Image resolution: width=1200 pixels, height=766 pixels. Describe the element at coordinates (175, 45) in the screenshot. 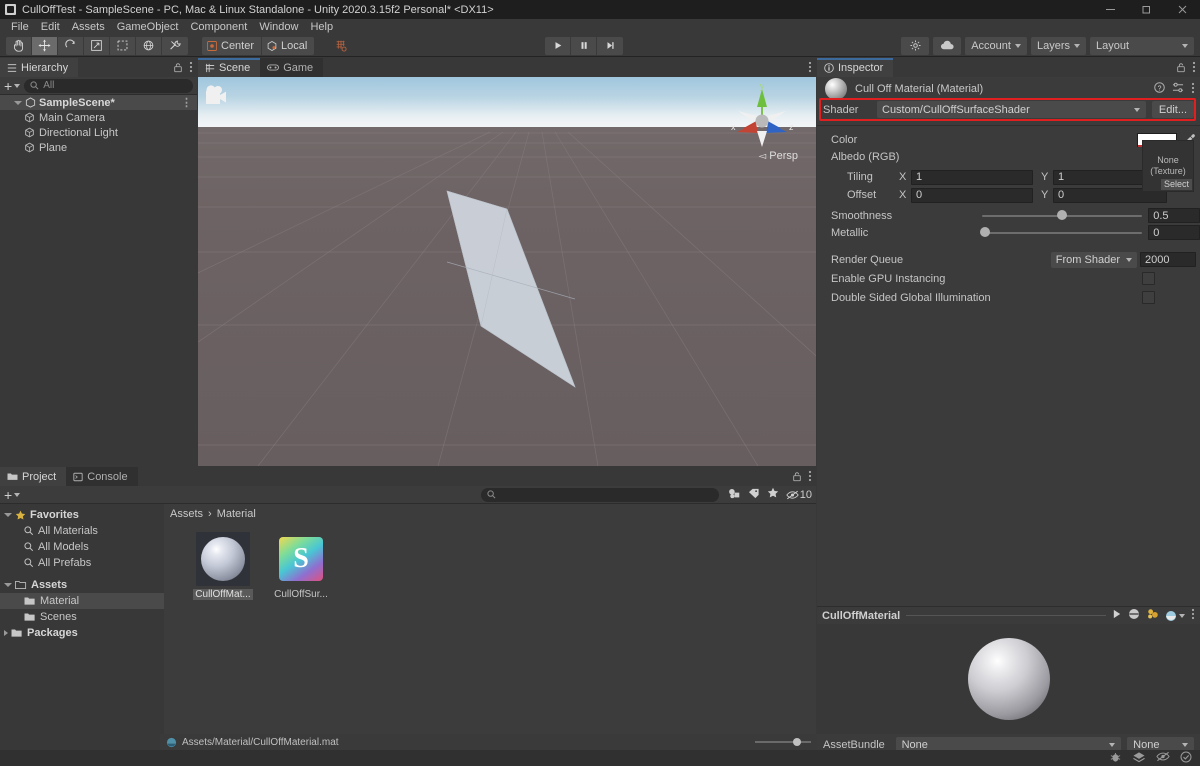

I see `wrench-icon` at that location.